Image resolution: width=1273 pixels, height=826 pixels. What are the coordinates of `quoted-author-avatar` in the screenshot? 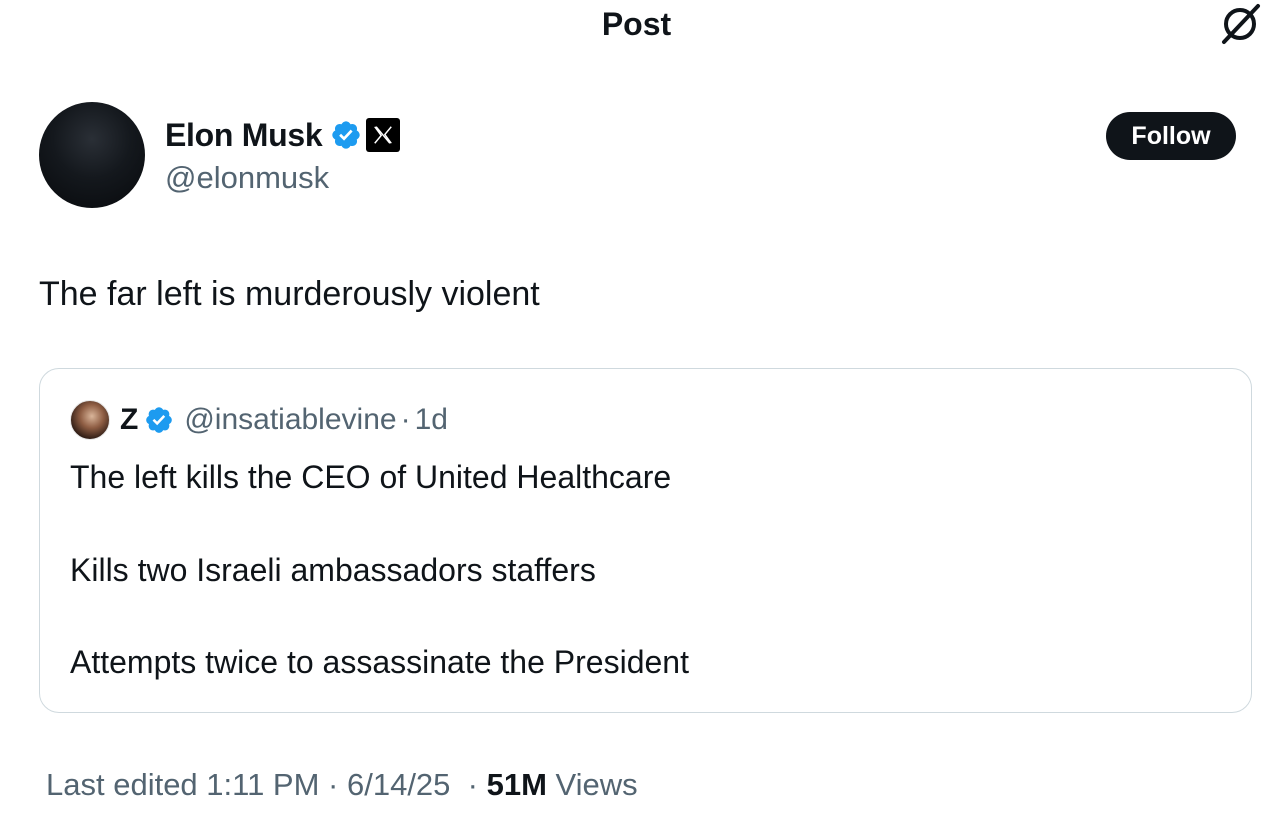 It's located at (90, 420).